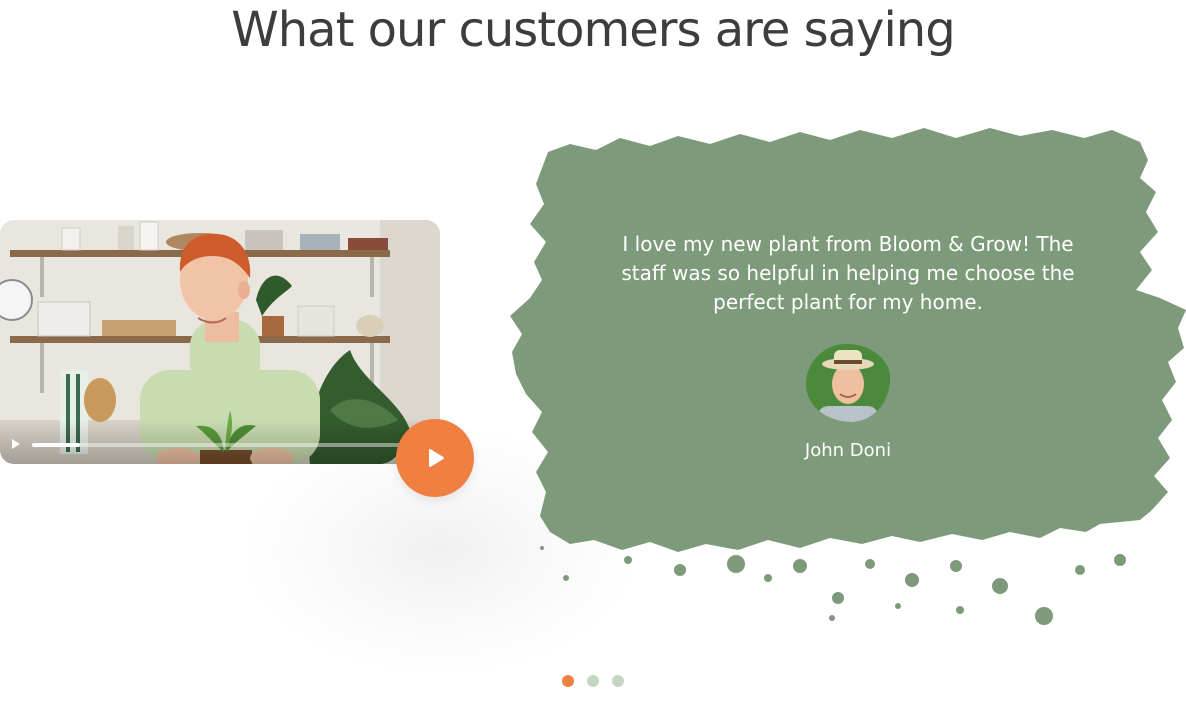  I want to click on avatar-image, so click(848, 383).